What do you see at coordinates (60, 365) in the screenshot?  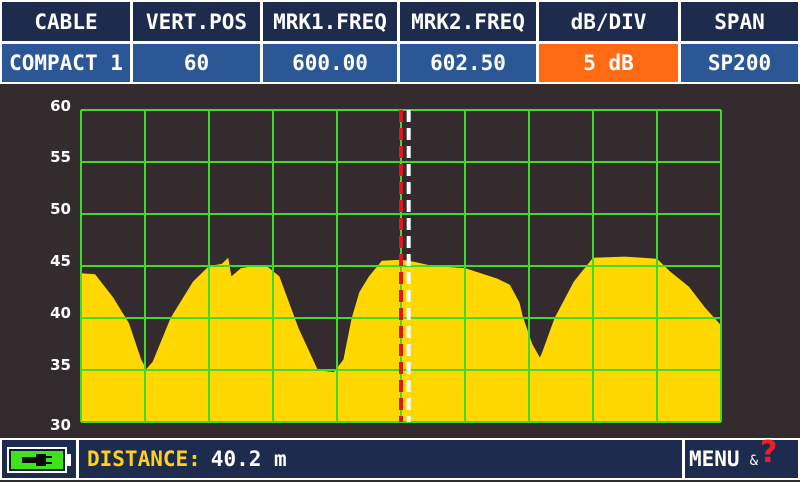 I see `y-tick-label: 35` at bounding box center [60, 365].